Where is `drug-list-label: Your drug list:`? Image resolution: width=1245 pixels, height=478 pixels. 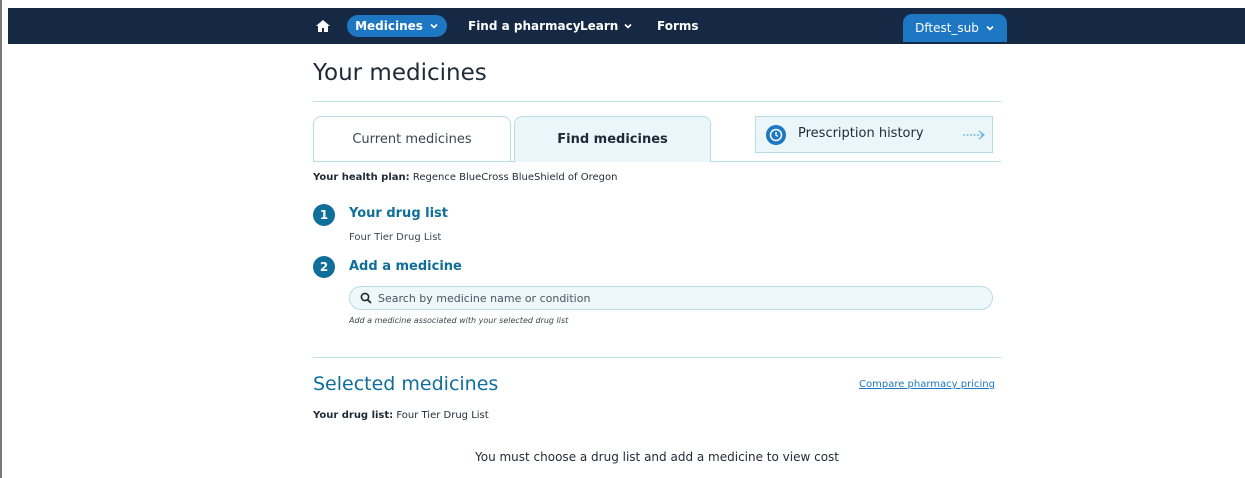
drug-list-label: Your drug list: is located at coordinates (353, 415).